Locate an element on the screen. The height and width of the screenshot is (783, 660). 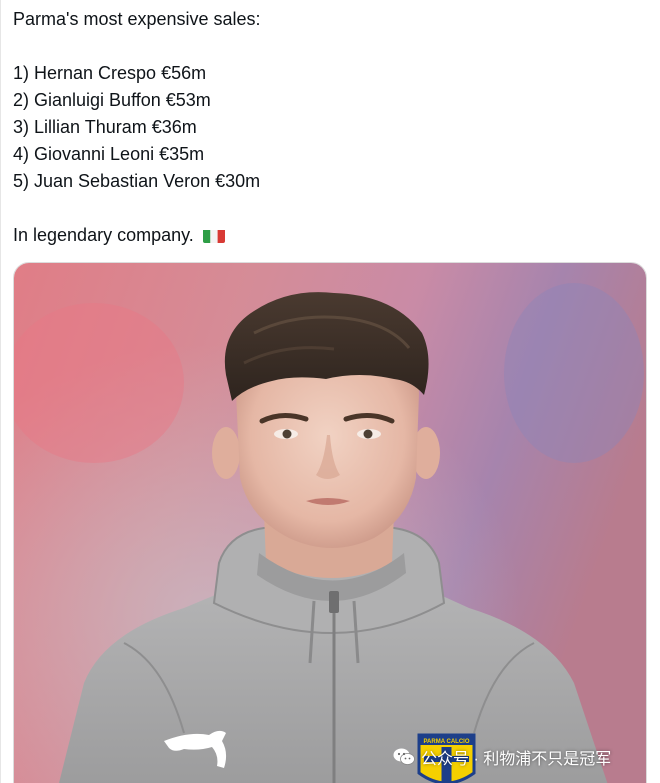
sale-item-4: 4) Giovanni Leoni €35m is located at coordinates (109, 154).